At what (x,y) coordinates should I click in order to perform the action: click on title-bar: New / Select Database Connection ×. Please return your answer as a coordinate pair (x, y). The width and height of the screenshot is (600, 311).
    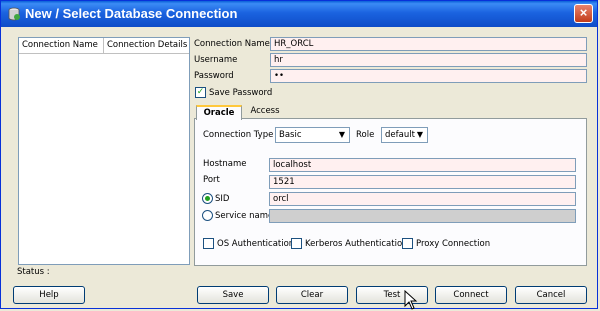
    Looking at the image, I should click on (299, 14).